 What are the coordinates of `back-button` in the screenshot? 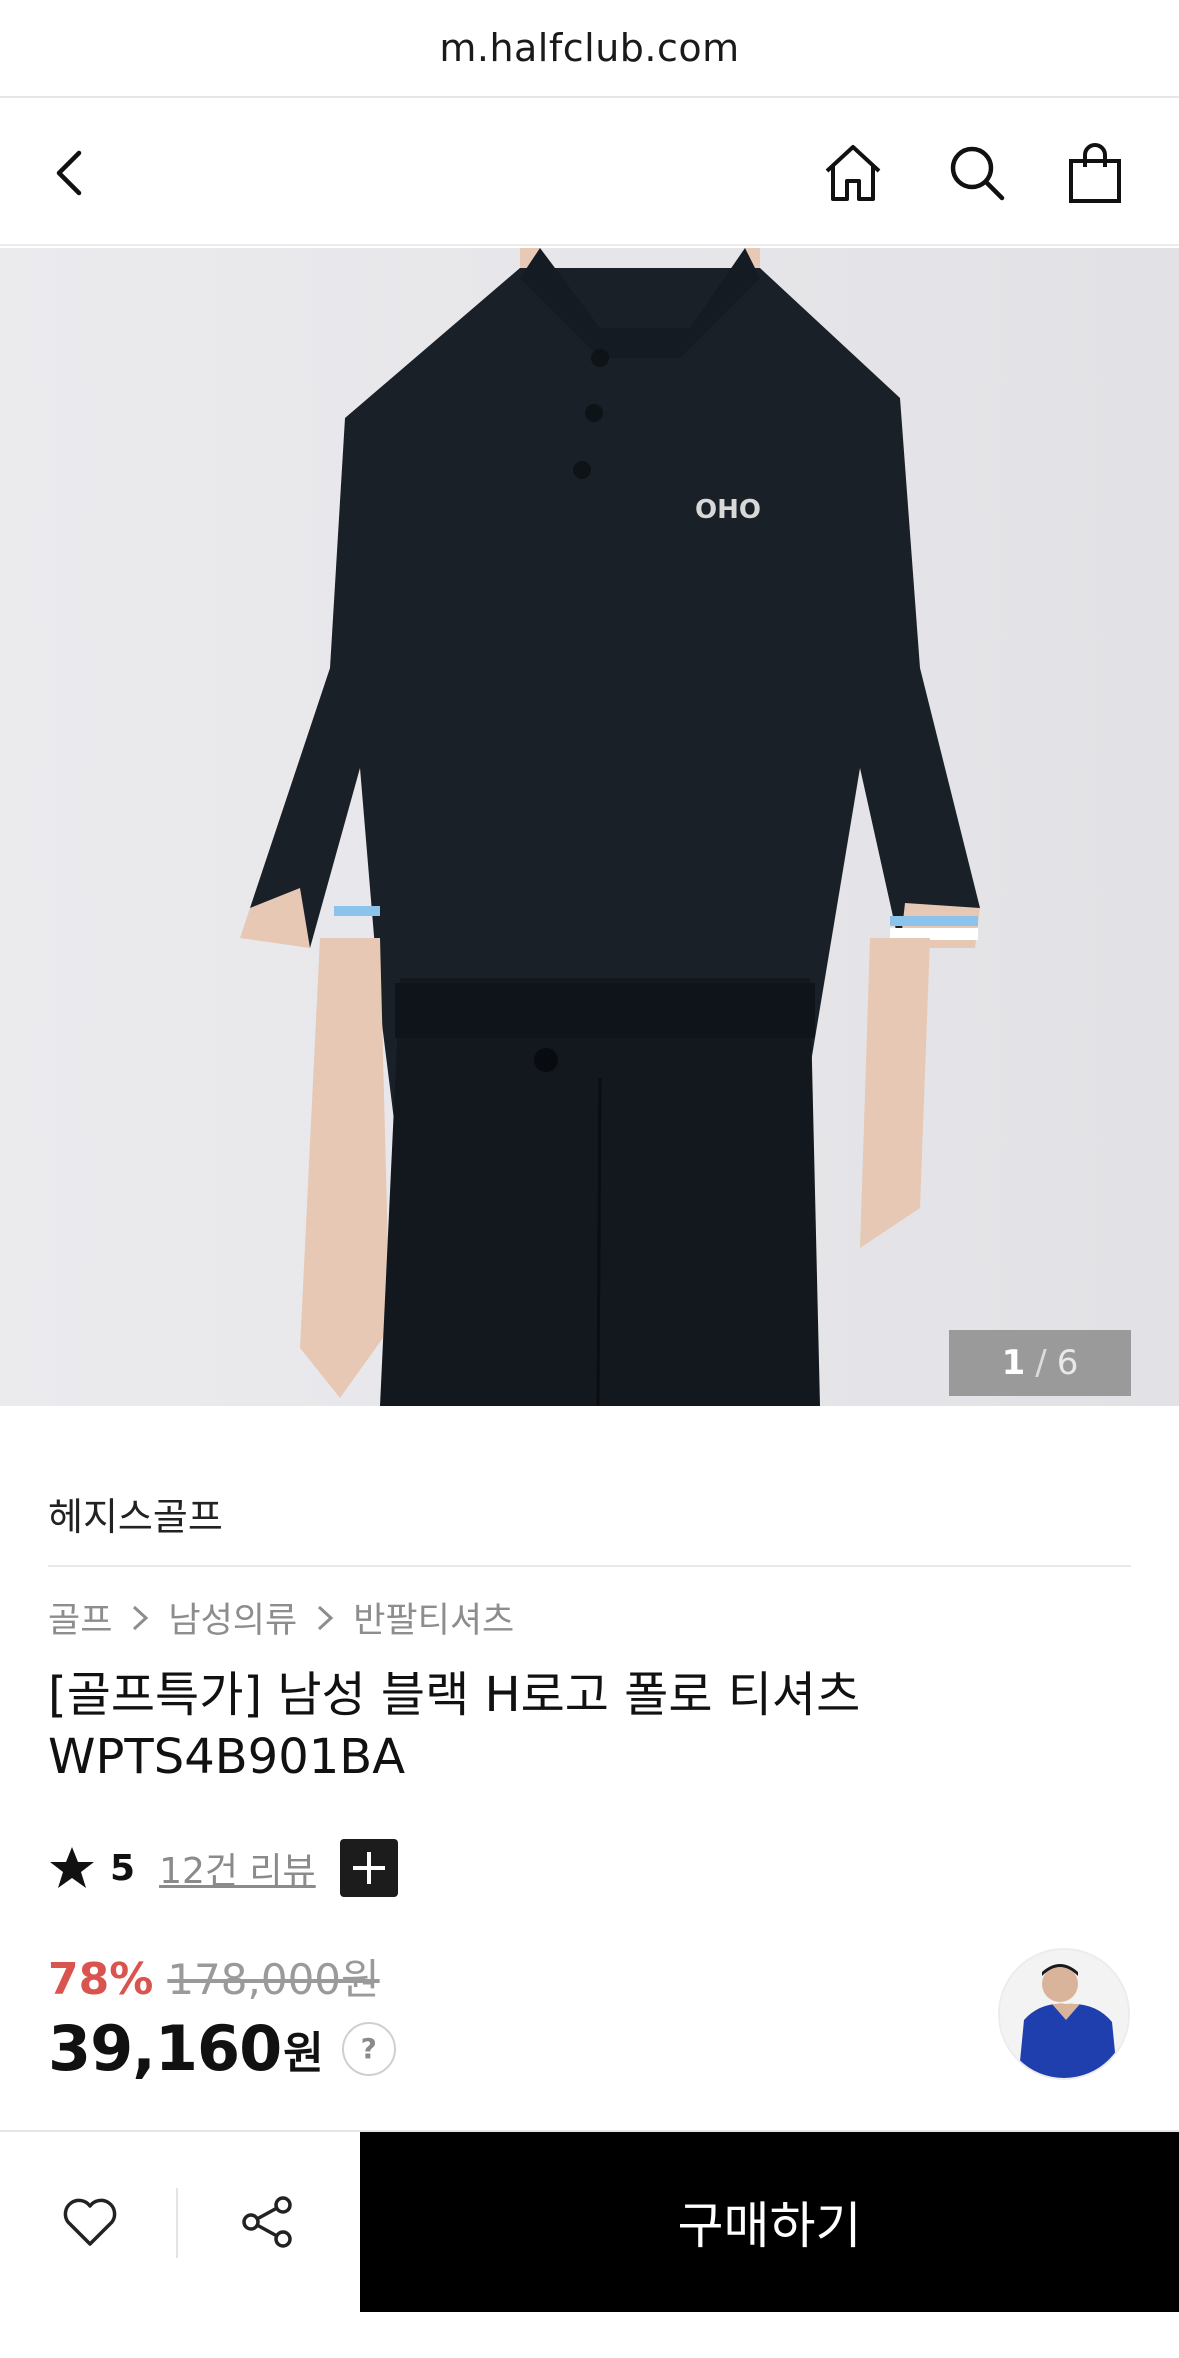 It's located at (71, 173).